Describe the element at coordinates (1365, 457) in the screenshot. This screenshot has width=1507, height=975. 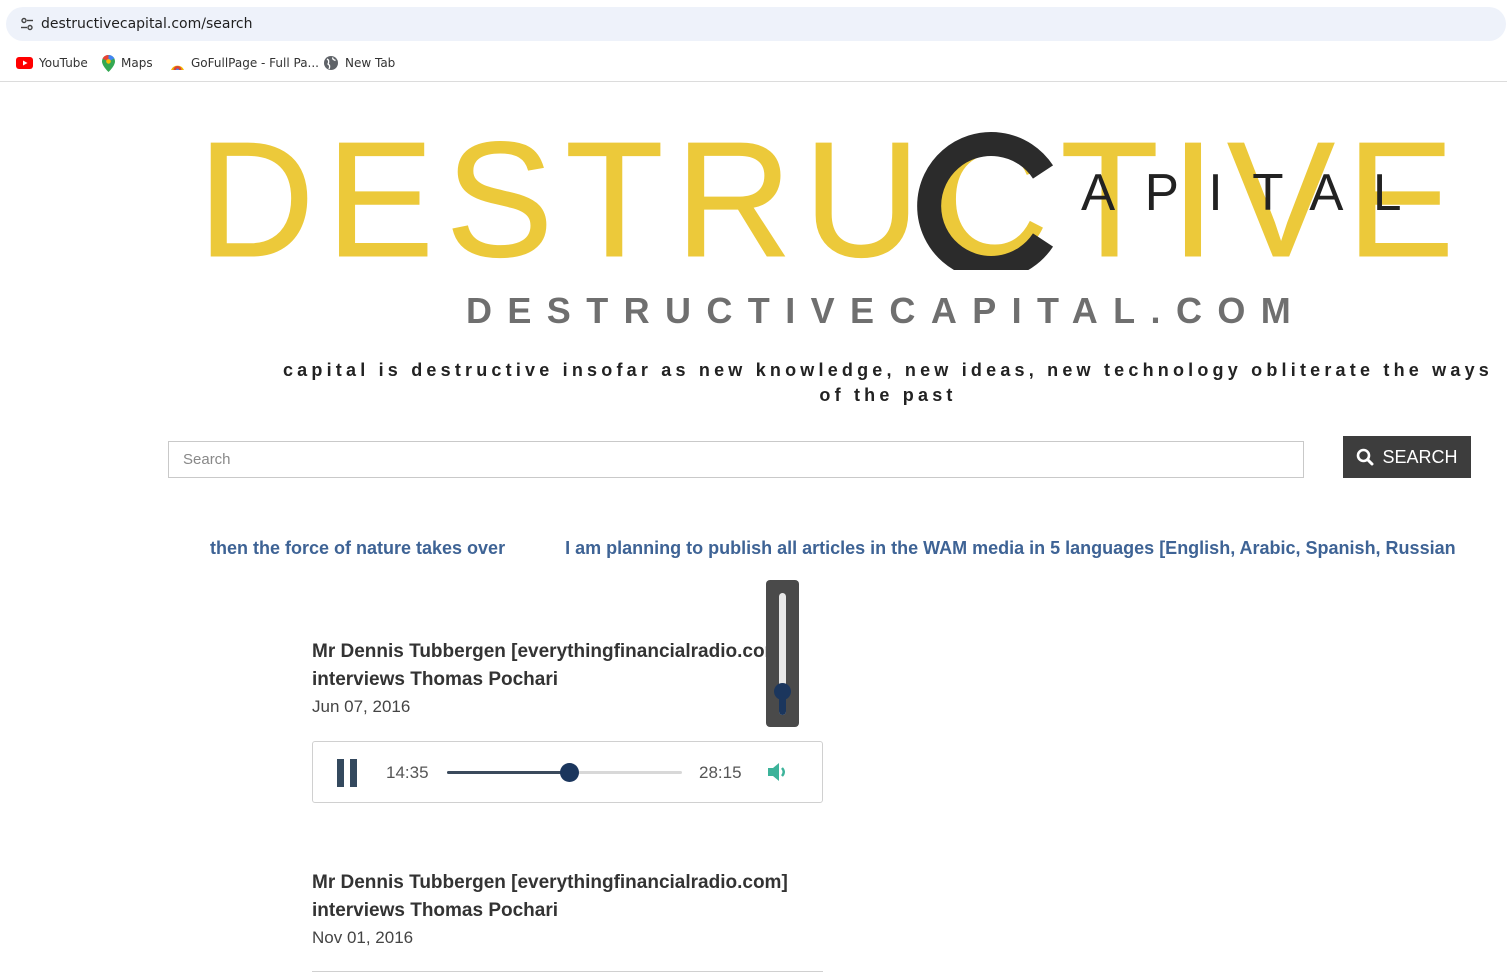
I see `search-icon` at that location.